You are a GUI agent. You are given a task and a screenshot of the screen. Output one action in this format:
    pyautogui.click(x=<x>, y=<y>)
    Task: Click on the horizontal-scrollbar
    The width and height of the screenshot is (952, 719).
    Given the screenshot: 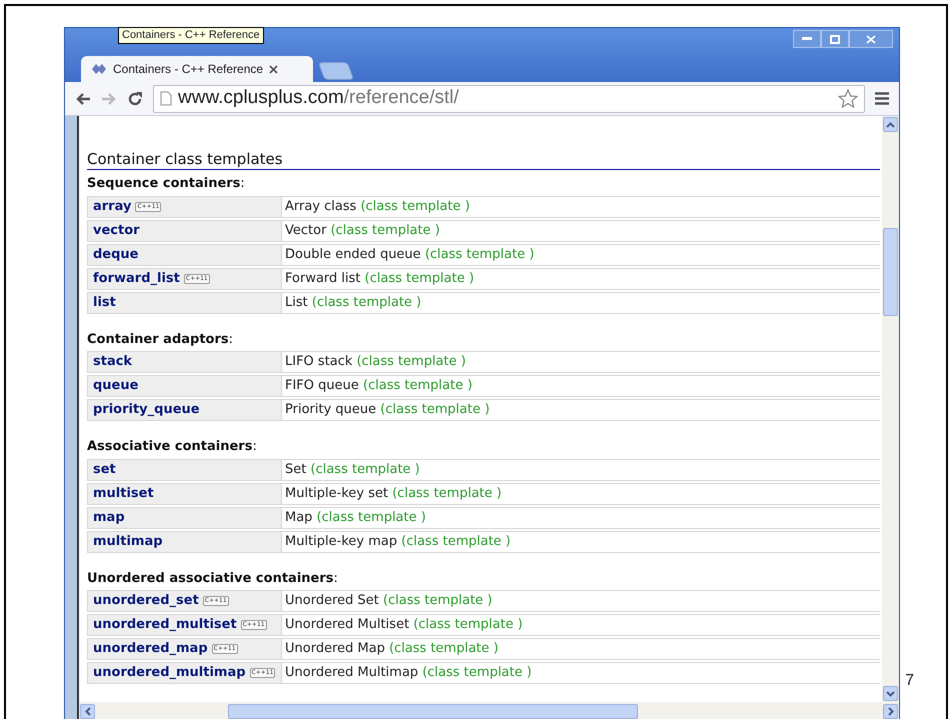 What is the action you would take?
    pyautogui.click(x=489, y=710)
    